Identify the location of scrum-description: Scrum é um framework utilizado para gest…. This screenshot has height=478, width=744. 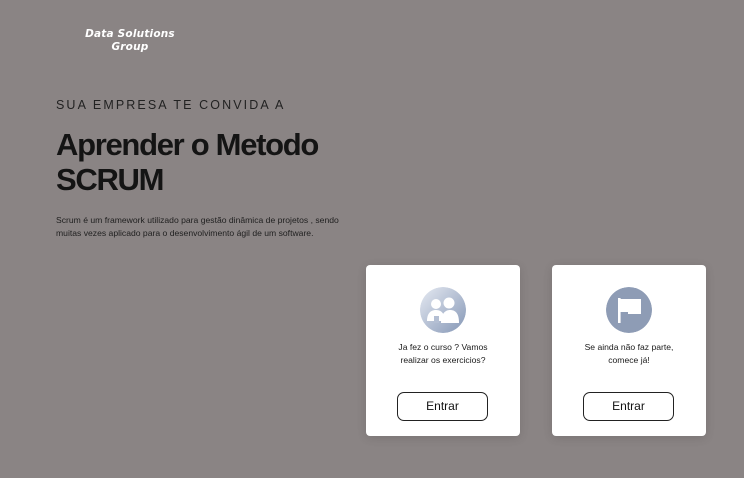
(221, 227).